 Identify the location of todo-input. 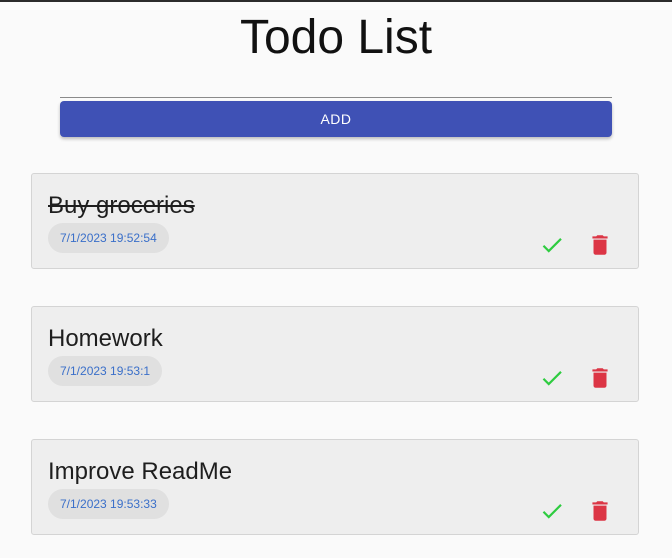
(336, 97).